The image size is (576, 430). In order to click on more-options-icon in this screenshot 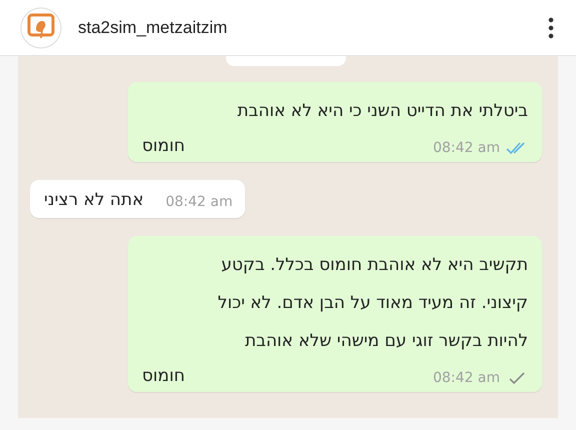, I will do `click(551, 27)`.